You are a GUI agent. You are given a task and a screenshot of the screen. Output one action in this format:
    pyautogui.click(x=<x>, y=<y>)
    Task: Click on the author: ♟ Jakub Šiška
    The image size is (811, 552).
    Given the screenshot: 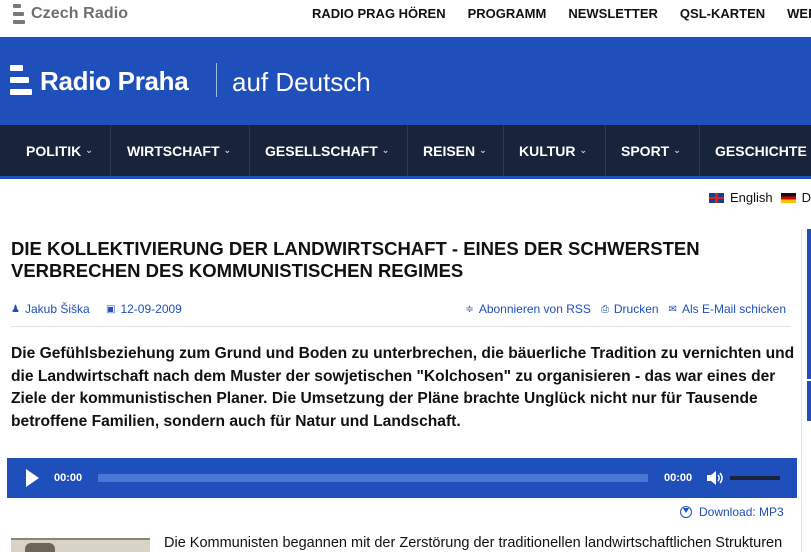 What is the action you would take?
    pyautogui.click(x=50, y=309)
    